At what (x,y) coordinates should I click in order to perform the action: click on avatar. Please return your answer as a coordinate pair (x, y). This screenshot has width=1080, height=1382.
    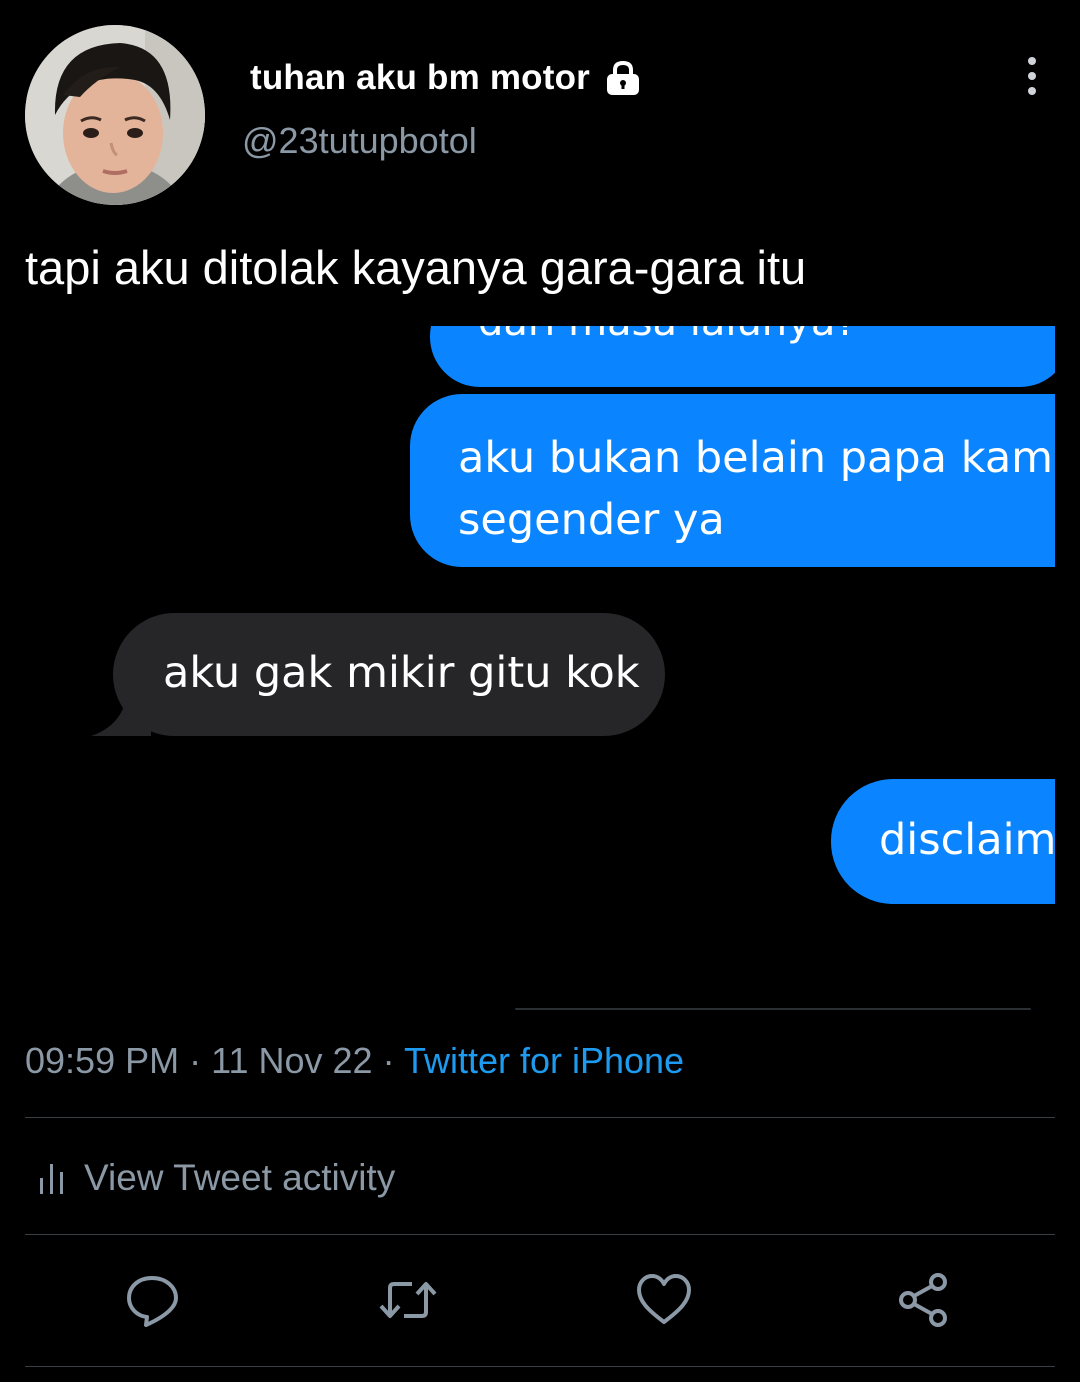
    Looking at the image, I should click on (115, 115).